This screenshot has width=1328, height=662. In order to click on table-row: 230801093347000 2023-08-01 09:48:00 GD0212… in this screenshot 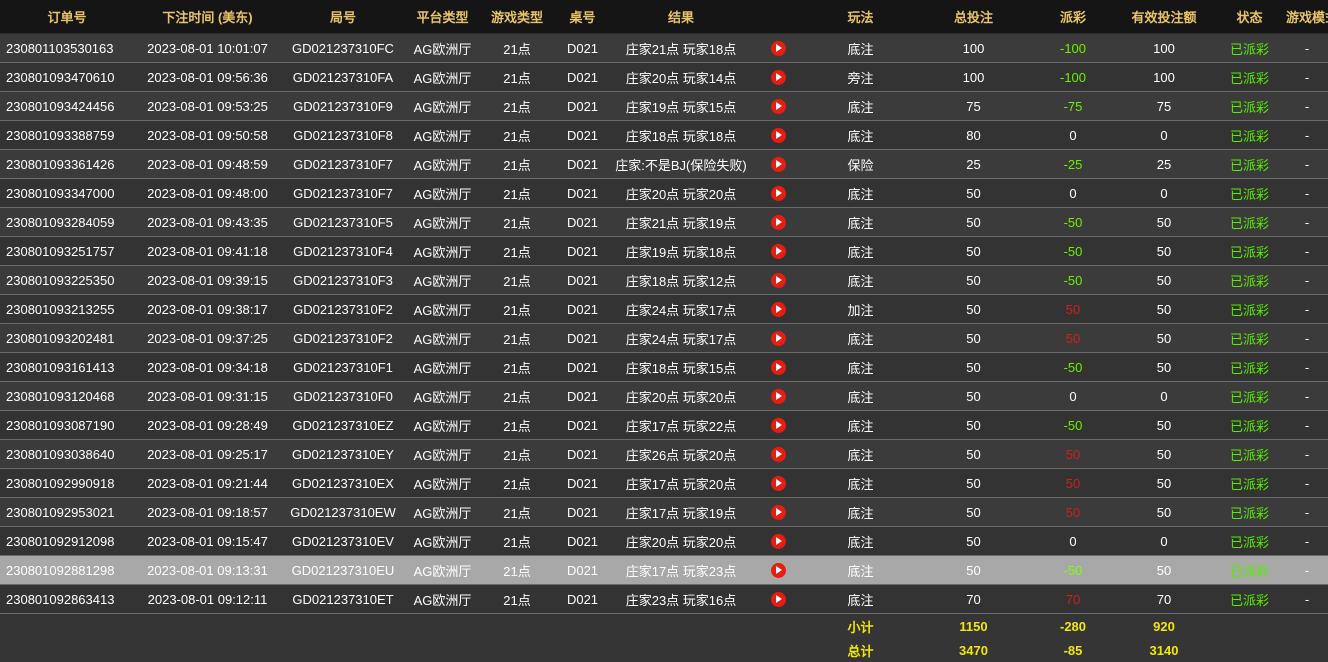, I will do `click(664, 193)`.